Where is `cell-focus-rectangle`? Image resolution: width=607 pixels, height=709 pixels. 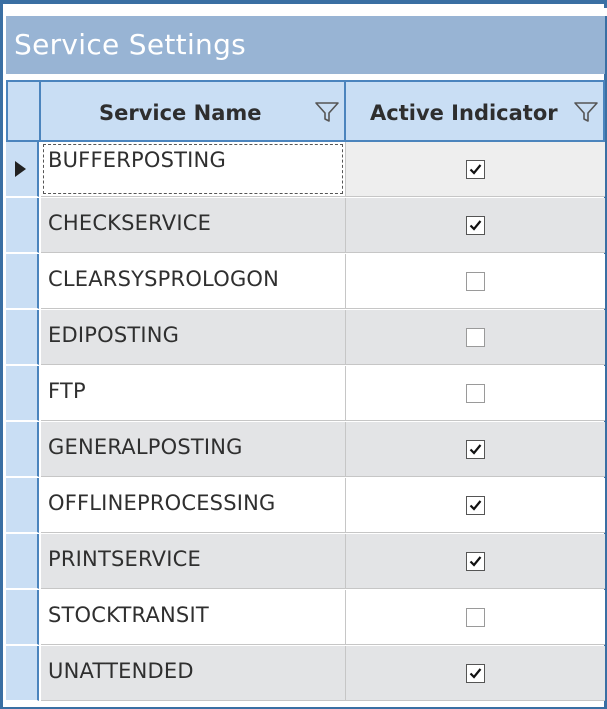
cell-focus-rectangle is located at coordinates (193, 169).